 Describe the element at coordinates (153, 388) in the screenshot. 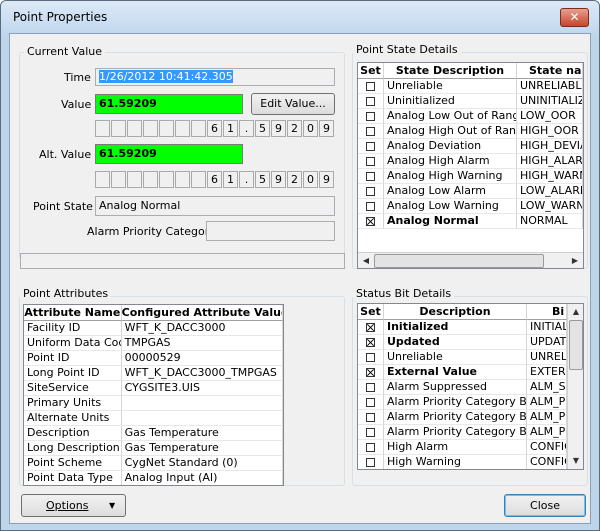

I see `table-row: SiteService CYGSITE3.UIS` at that location.